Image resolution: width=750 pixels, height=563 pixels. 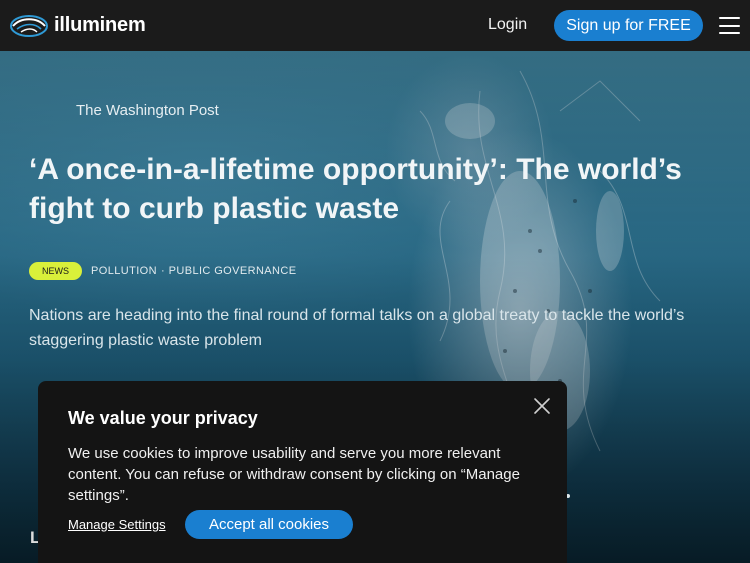 What do you see at coordinates (628, 25) in the screenshot?
I see `signup-button: Sign up for FREE` at bounding box center [628, 25].